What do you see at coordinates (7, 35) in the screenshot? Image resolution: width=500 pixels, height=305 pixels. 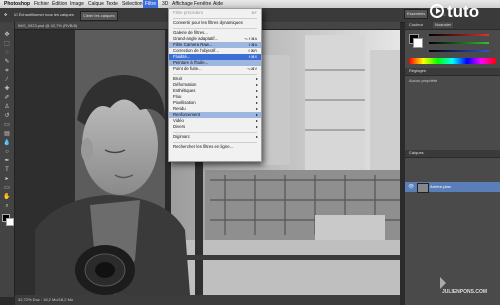 I see `move-tool-icon: ✥` at bounding box center [7, 35].